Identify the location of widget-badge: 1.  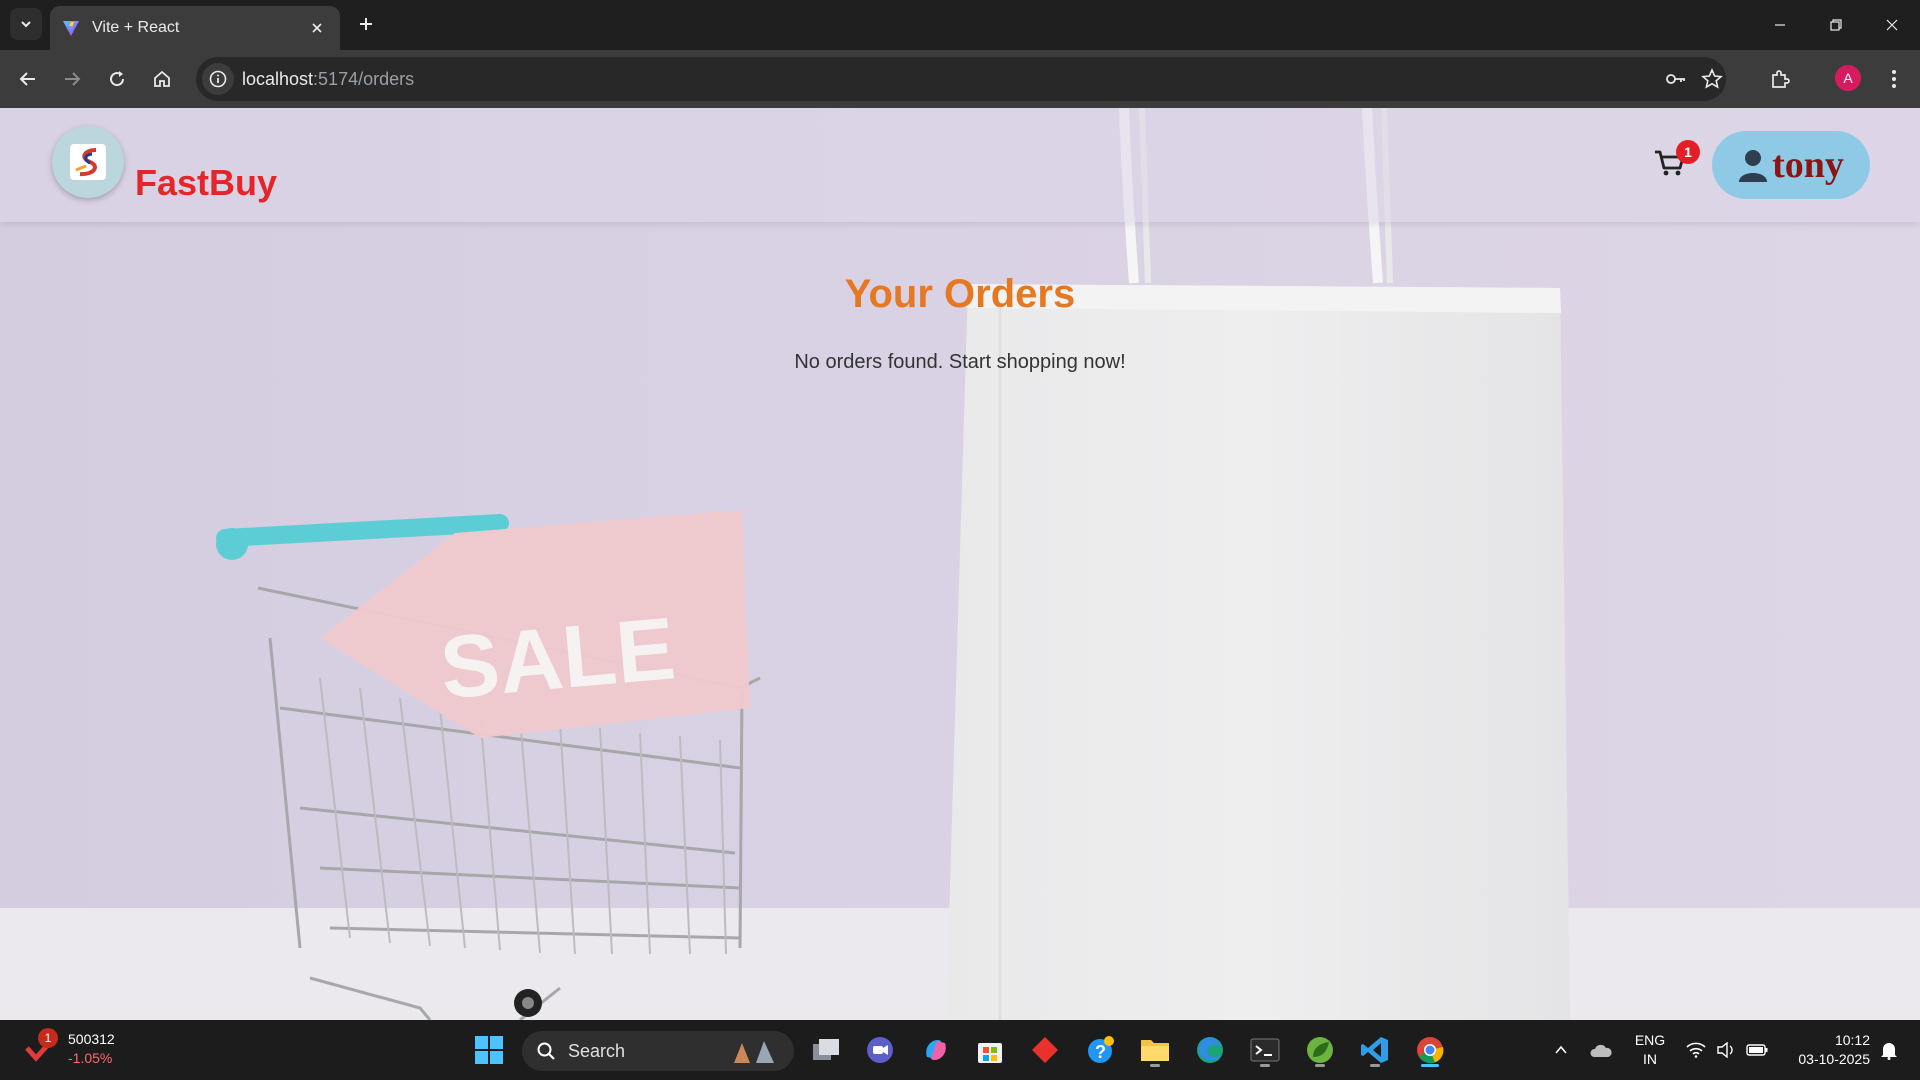
(48, 1038).